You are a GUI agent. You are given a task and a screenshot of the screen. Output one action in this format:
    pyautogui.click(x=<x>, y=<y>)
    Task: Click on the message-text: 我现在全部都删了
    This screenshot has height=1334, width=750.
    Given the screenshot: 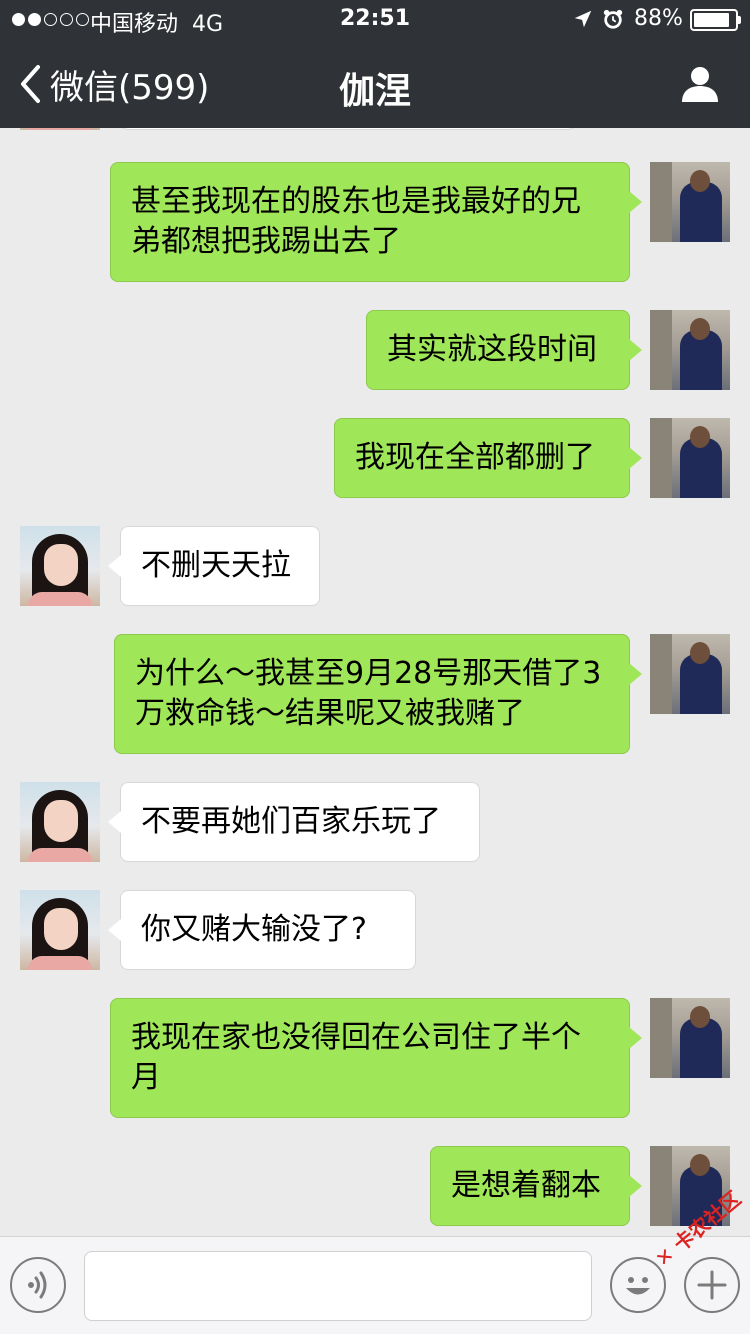 What is the action you would take?
    pyautogui.click(x=475, y=457)
    